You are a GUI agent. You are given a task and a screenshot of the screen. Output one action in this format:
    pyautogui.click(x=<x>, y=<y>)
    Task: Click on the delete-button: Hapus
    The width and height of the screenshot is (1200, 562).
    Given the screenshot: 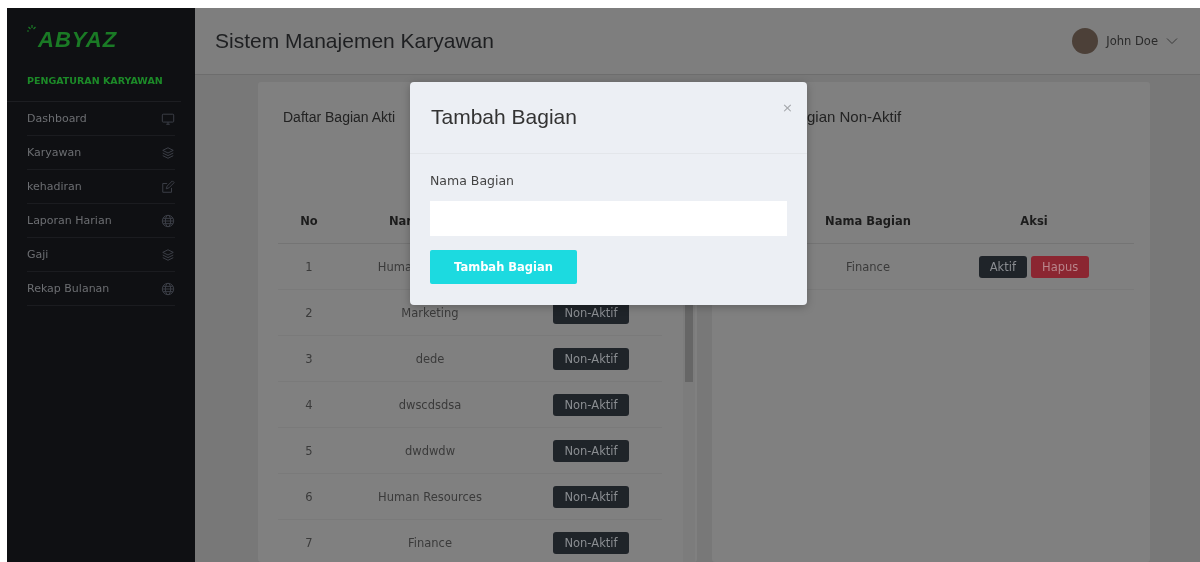 What is the action you would take?
    pyautogui.click(x=1060, y=266)
    